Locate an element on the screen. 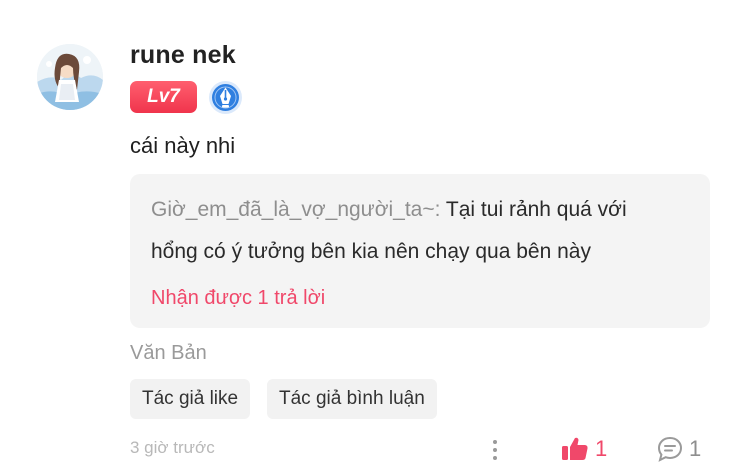 This screenshot has width=750, height=471. comment-text: cái này nhi is located at coordinates (183, 145).